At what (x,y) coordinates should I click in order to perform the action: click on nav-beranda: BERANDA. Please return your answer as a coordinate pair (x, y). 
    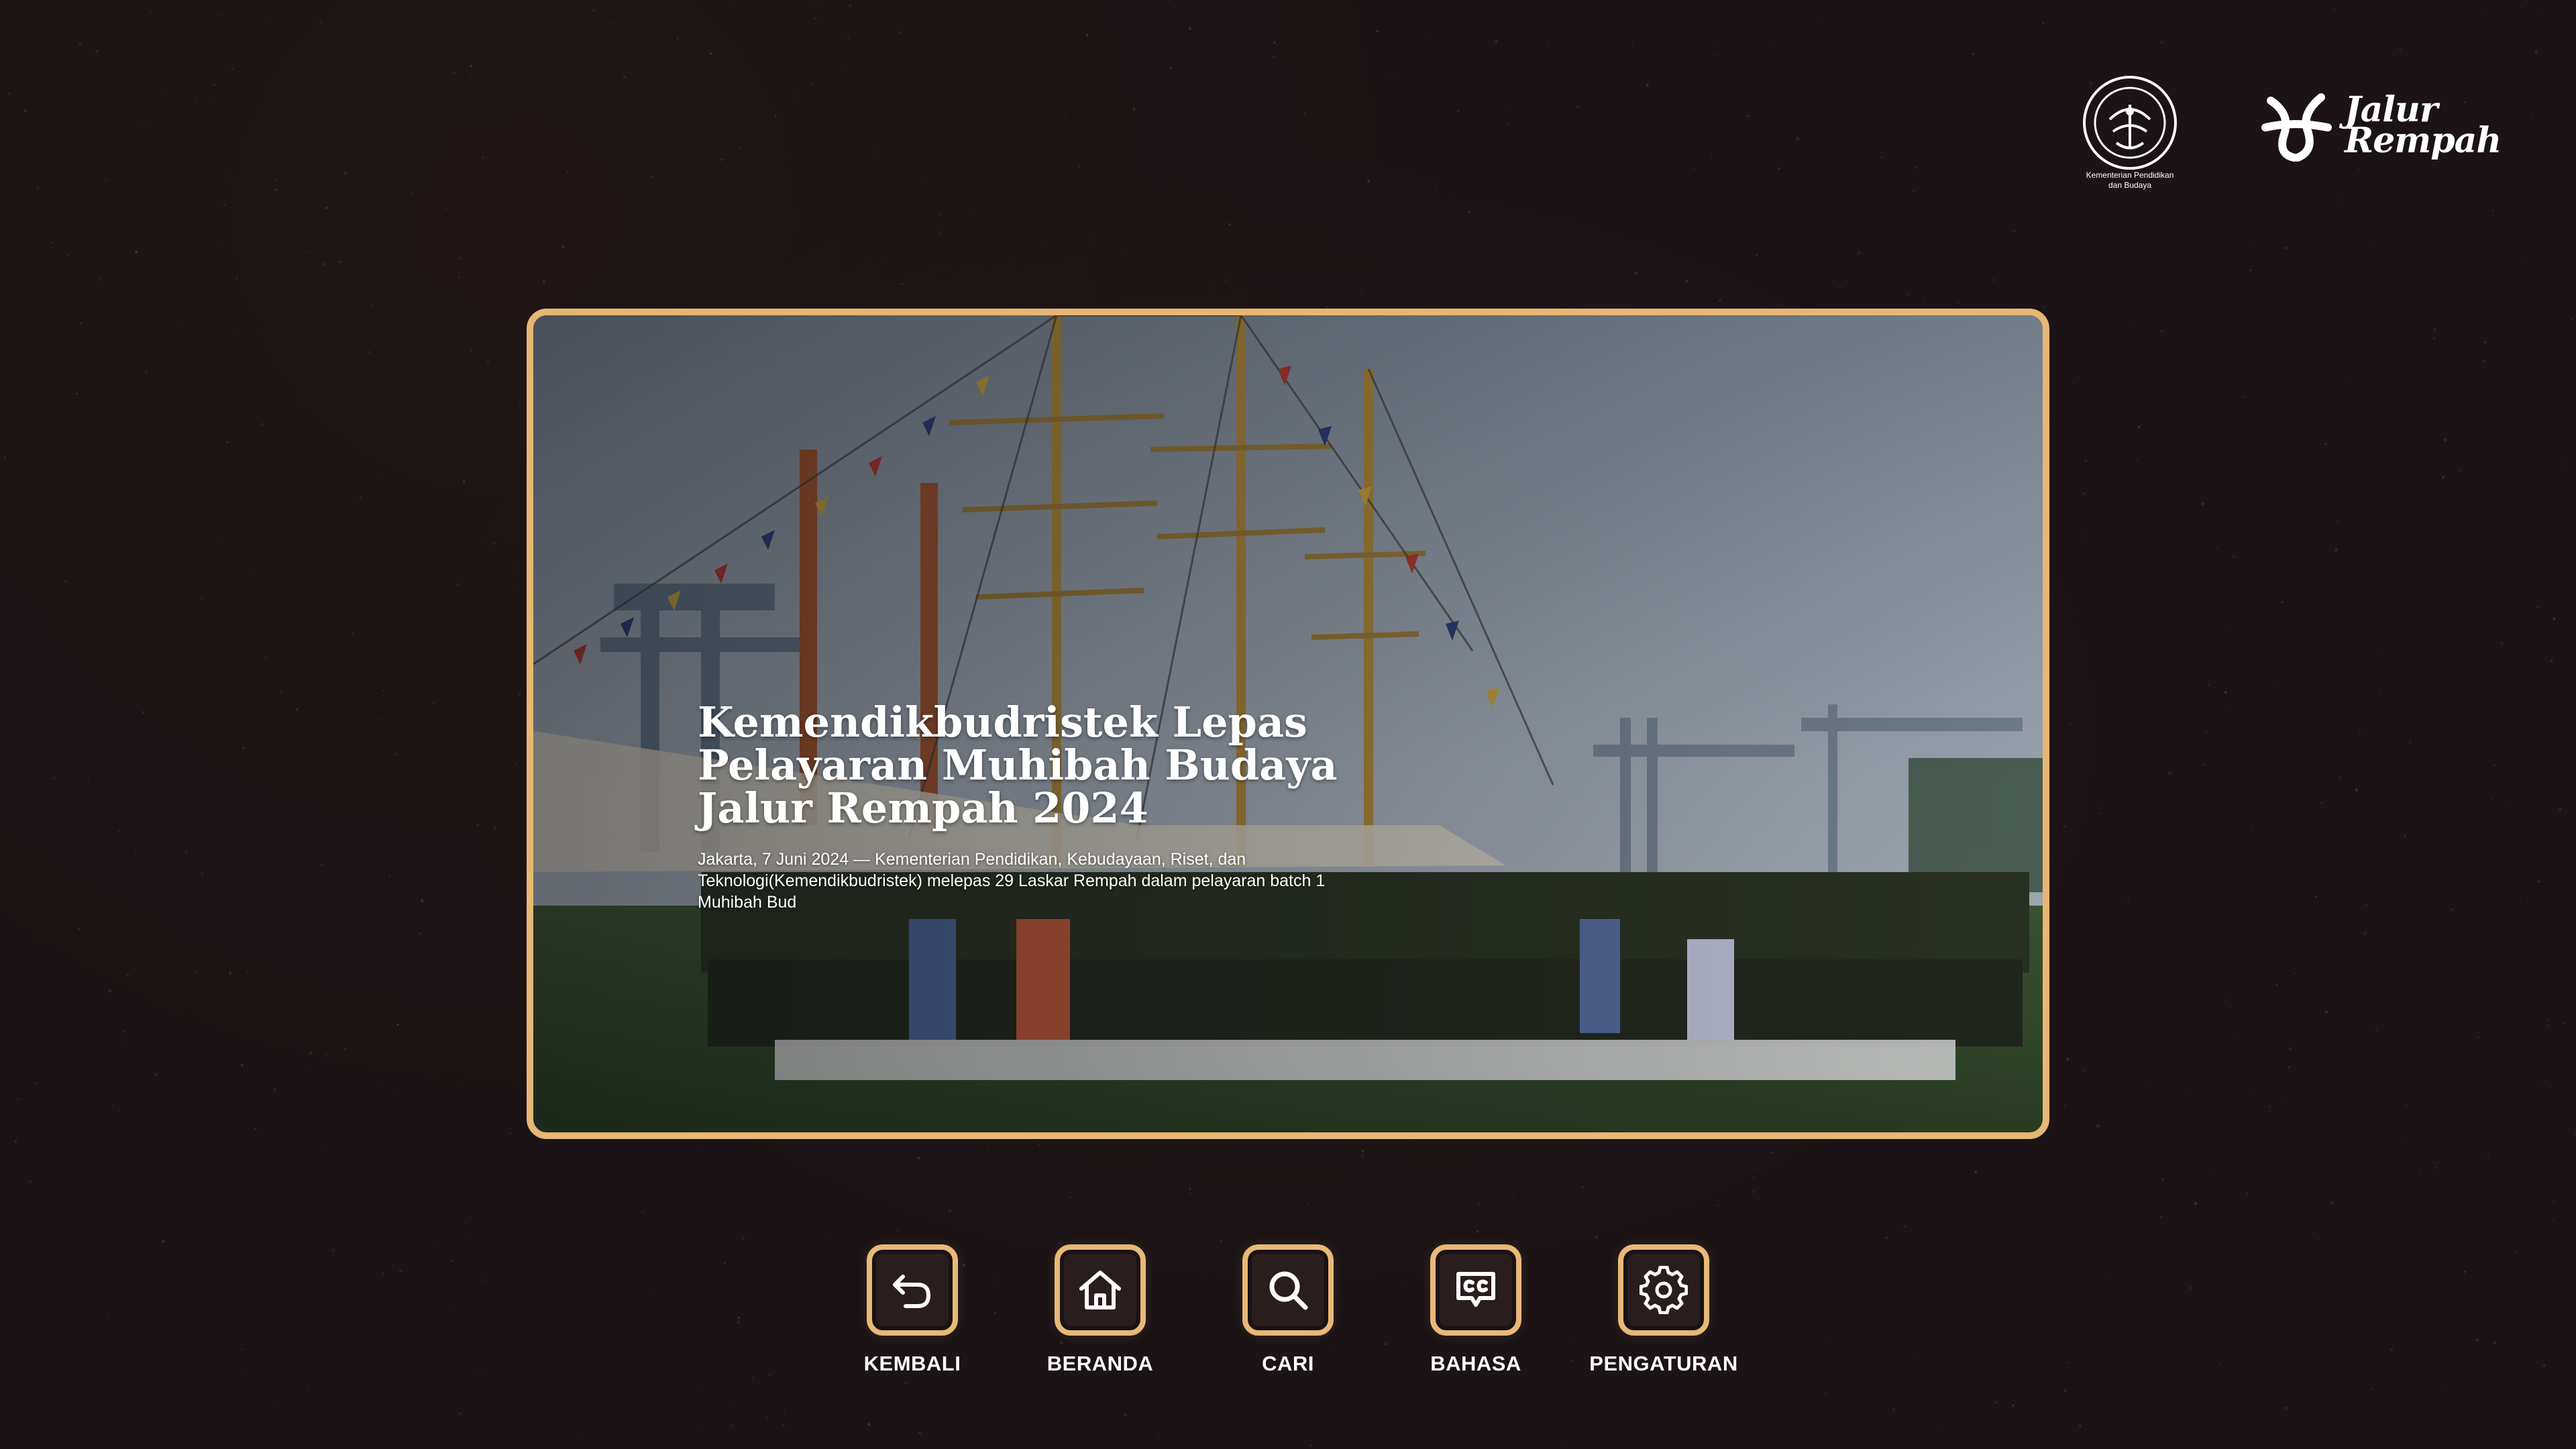
    Looking at the image, I should click on (1100, 1314).